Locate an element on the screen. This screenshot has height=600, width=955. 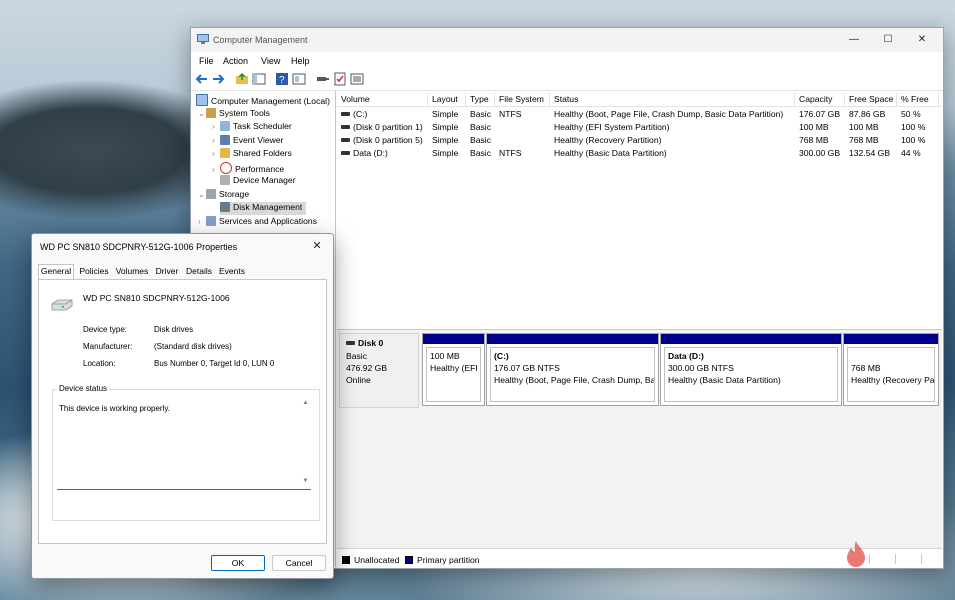
disk-drive-icon is located at coordinates (62, 305).